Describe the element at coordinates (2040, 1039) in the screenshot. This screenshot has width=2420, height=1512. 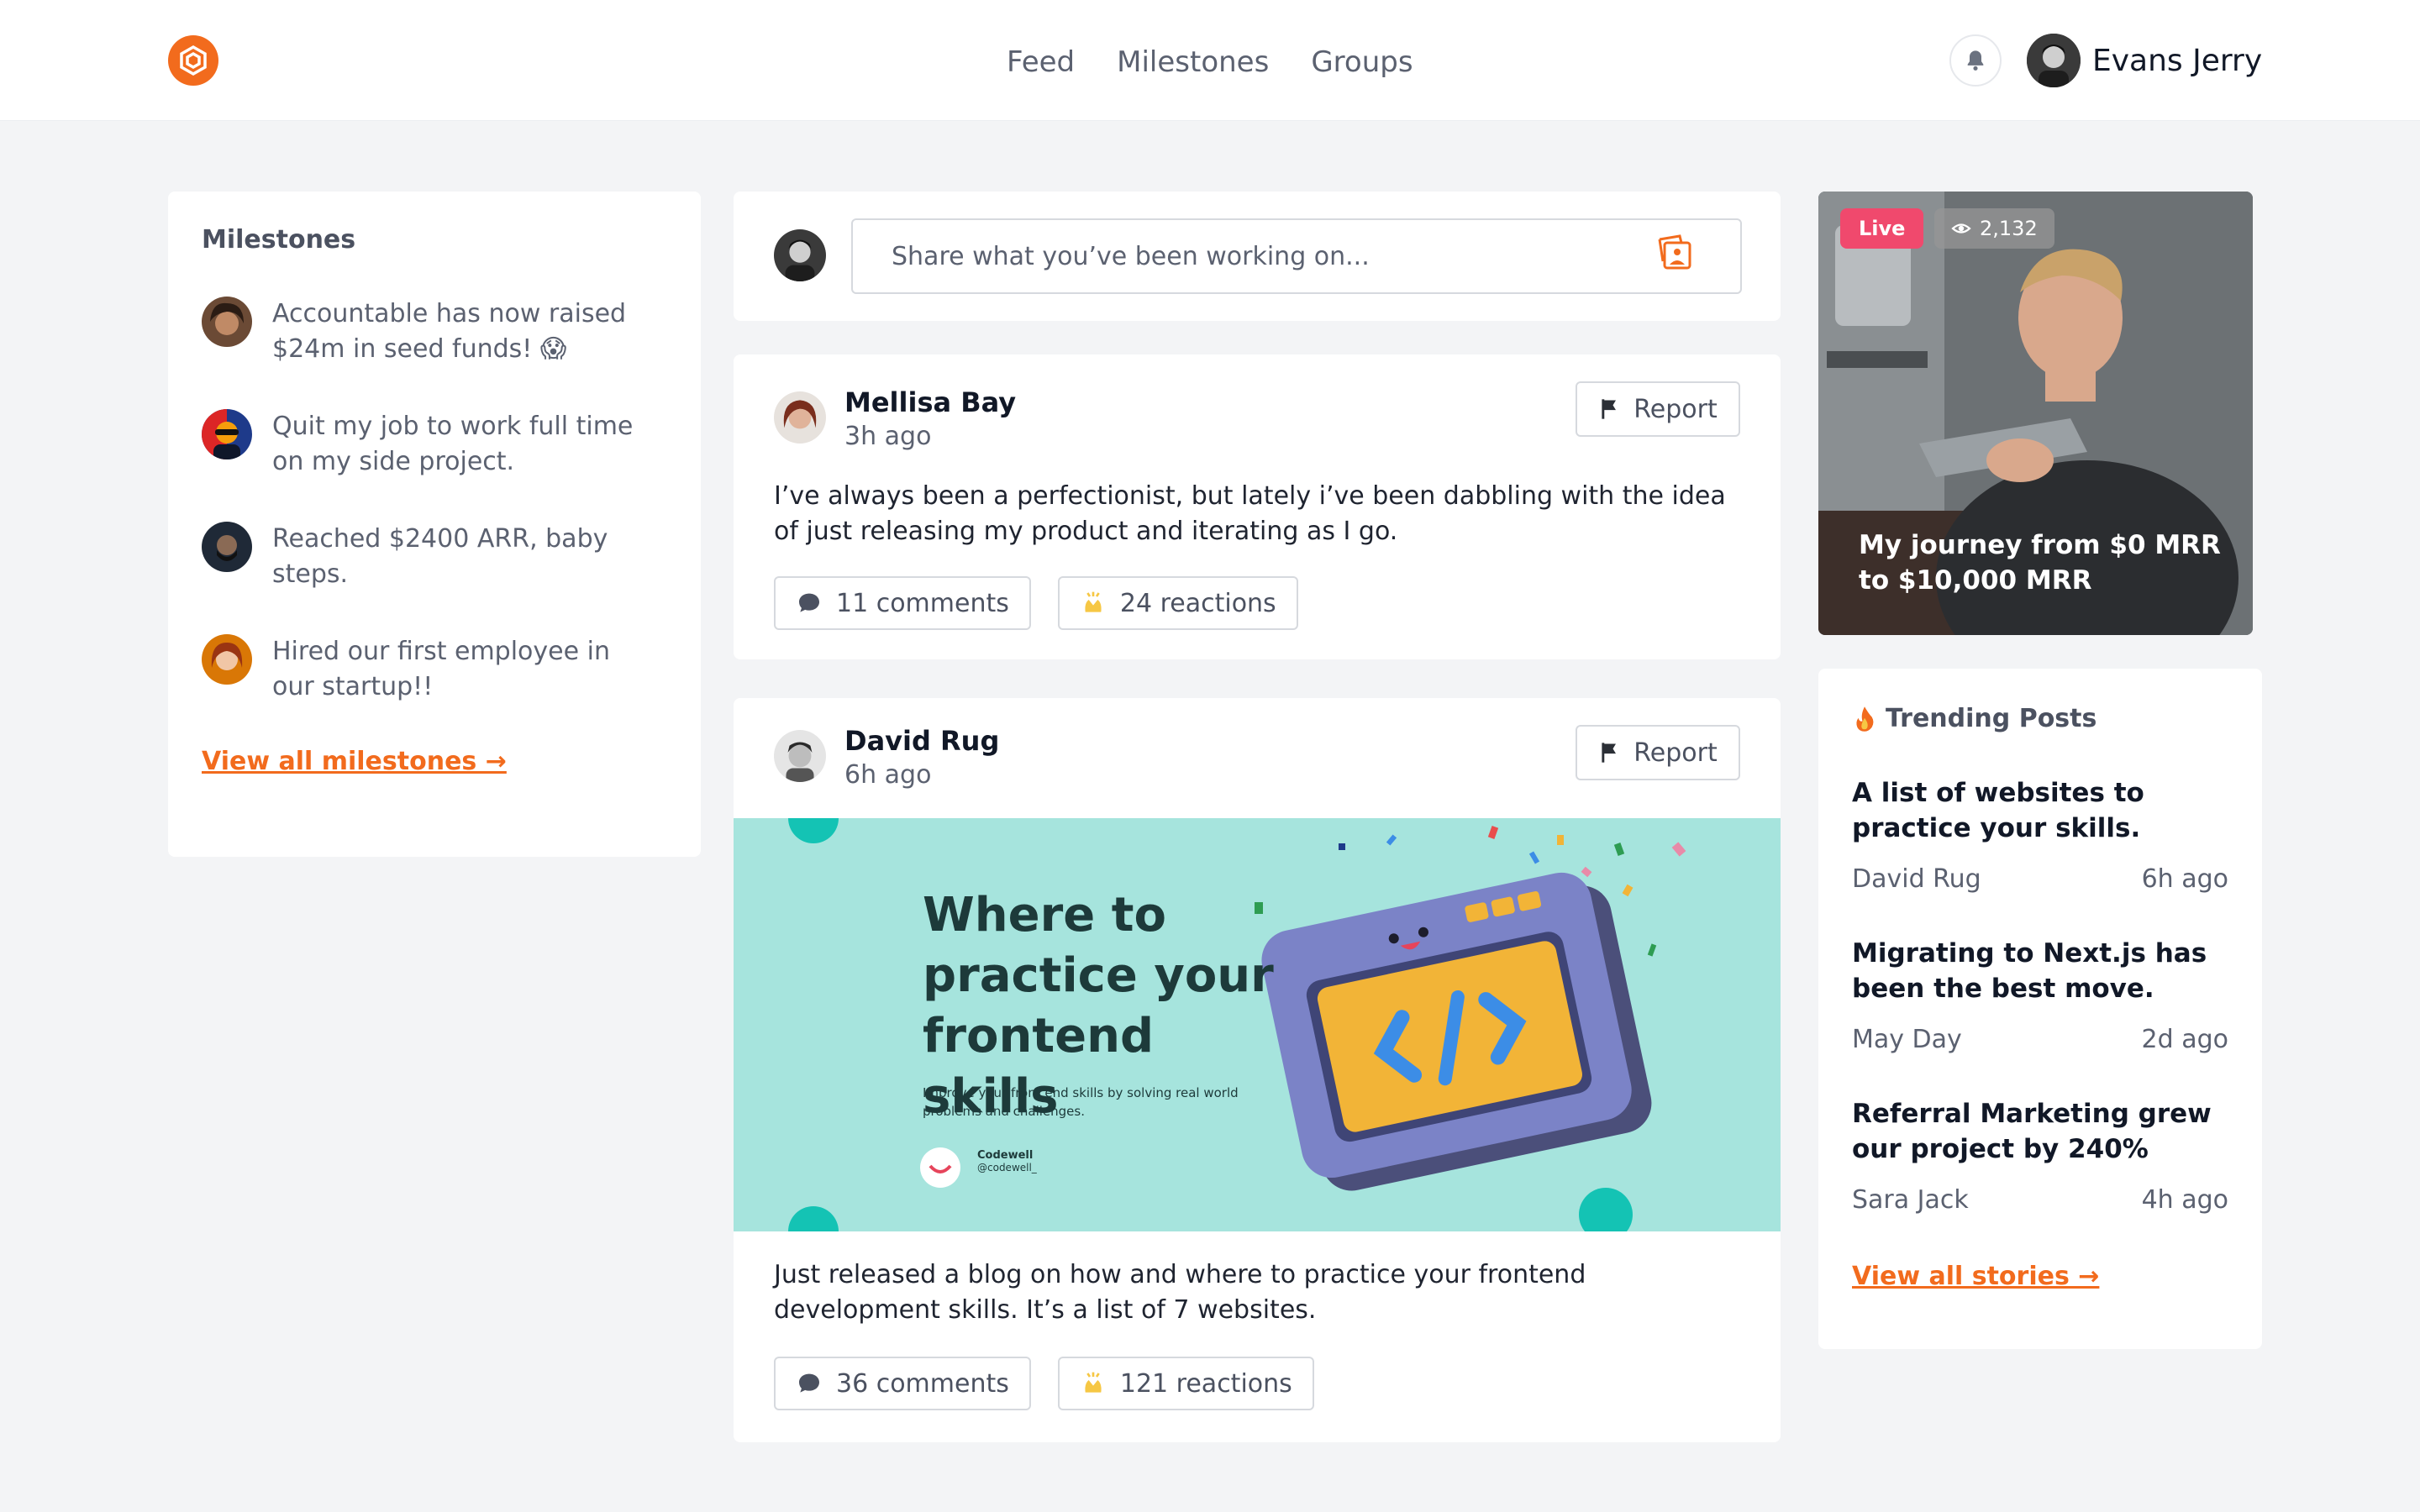
I see `trending-item-meta: May Day 2d ago` at that location.